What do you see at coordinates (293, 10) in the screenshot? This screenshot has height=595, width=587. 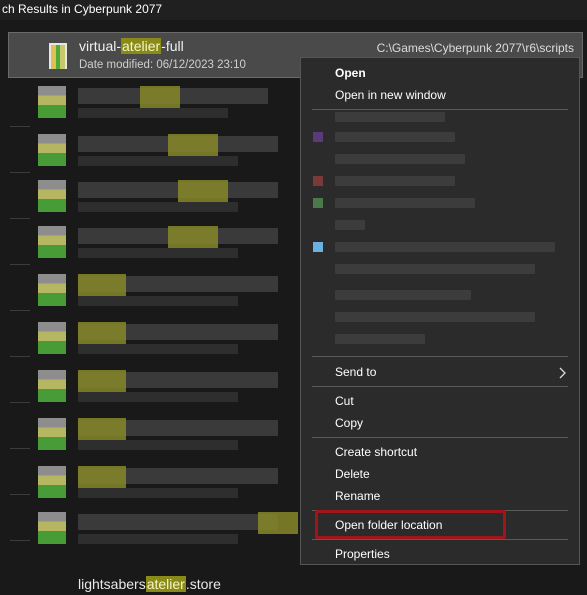 I see `window-title: ch Results in Cyberpunk 2077` at bounding box center [293, 10].